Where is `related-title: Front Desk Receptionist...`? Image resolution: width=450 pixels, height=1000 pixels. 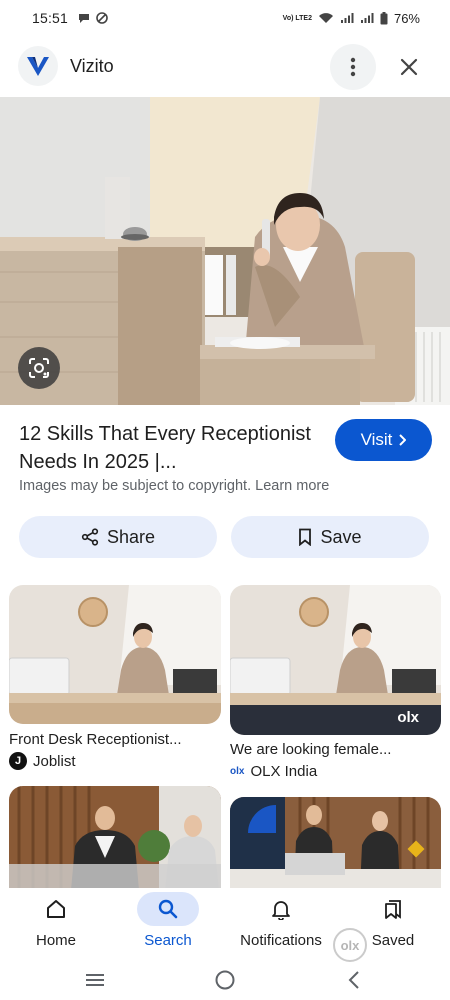
related-title: Front Desk Receptionist... is located at coordinates (95, 739).